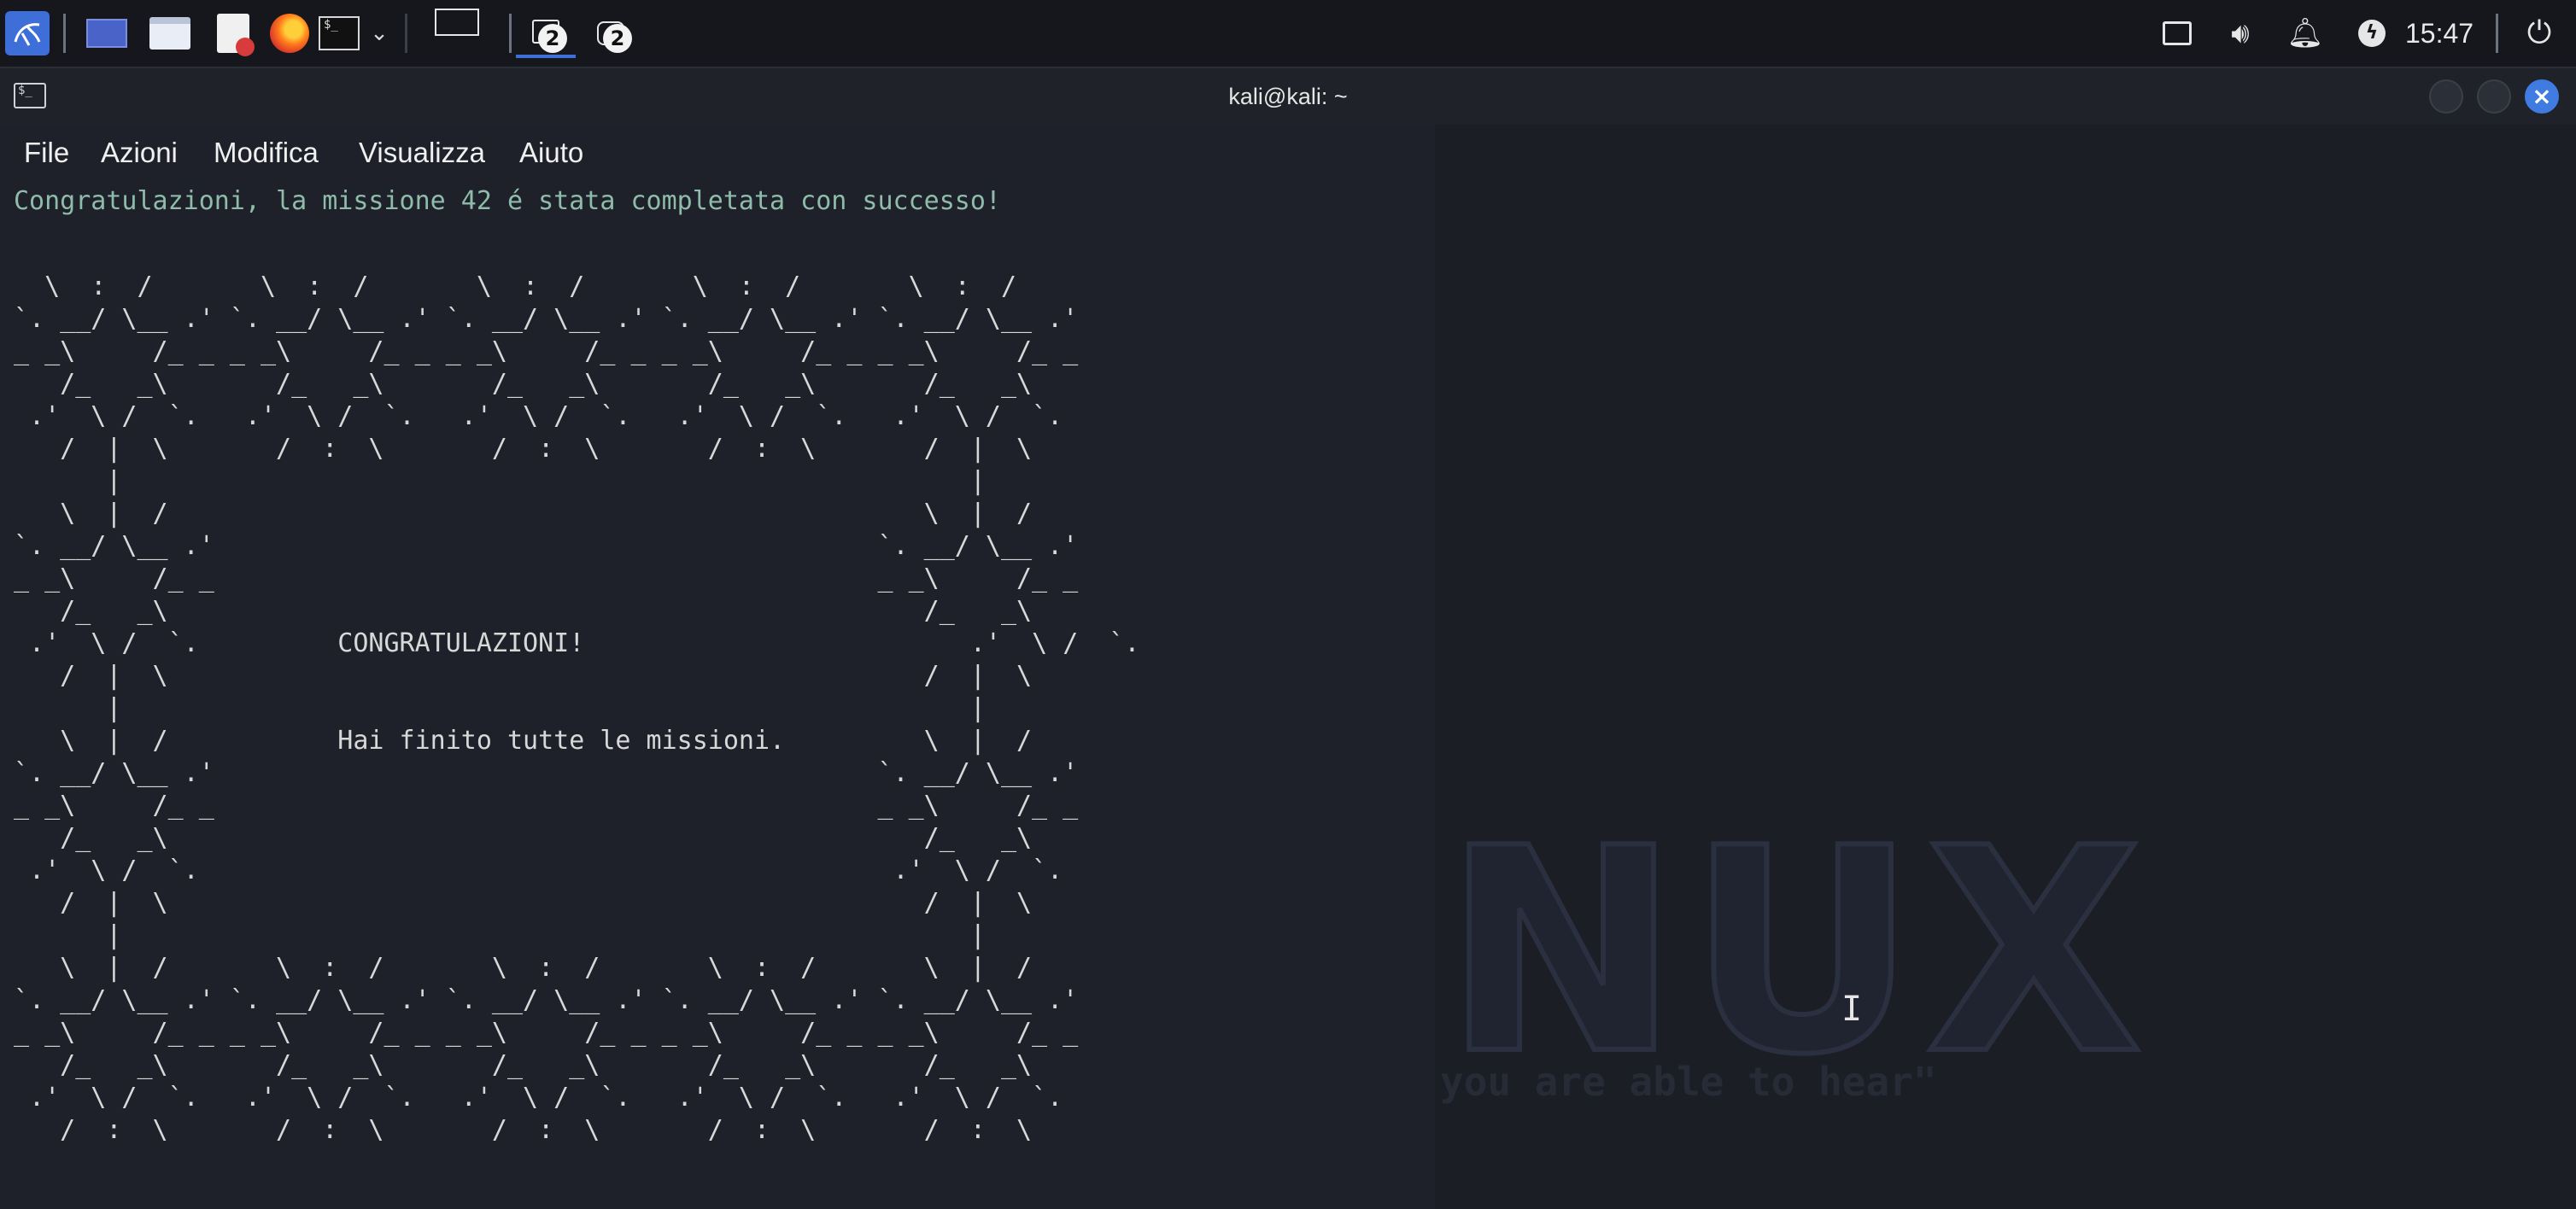  I want to click on power-manager-icon: ϟ, so click(2372, 33).